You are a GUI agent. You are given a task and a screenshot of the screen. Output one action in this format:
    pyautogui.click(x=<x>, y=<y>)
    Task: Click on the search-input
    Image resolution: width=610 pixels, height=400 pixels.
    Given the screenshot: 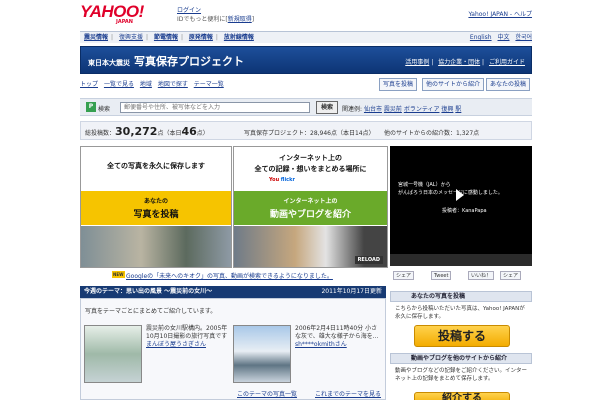 What is the action you would take?
    pyautogui.click(x=215, y=107)
    